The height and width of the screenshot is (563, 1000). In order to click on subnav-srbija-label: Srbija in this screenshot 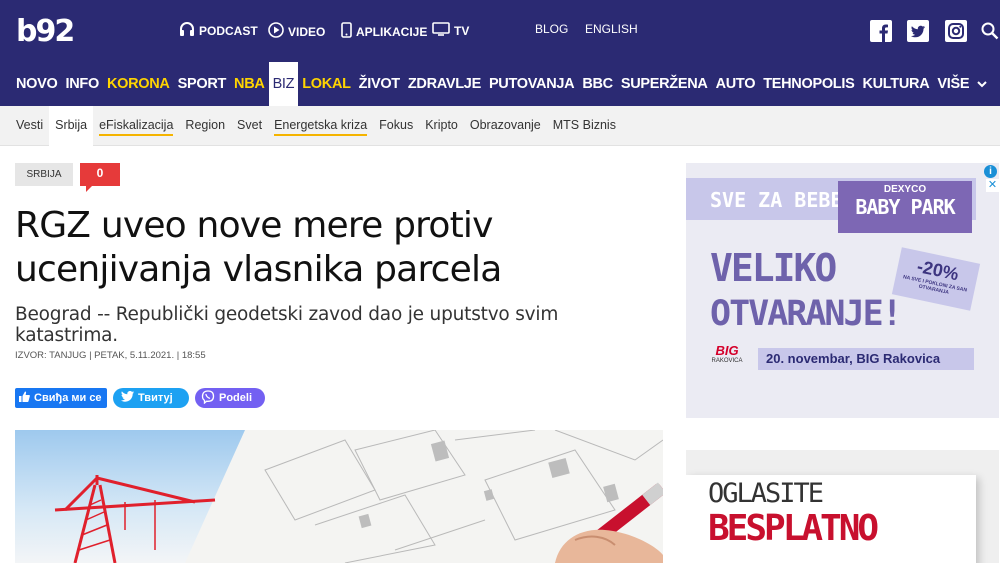, I will do `click(71, 124)`.